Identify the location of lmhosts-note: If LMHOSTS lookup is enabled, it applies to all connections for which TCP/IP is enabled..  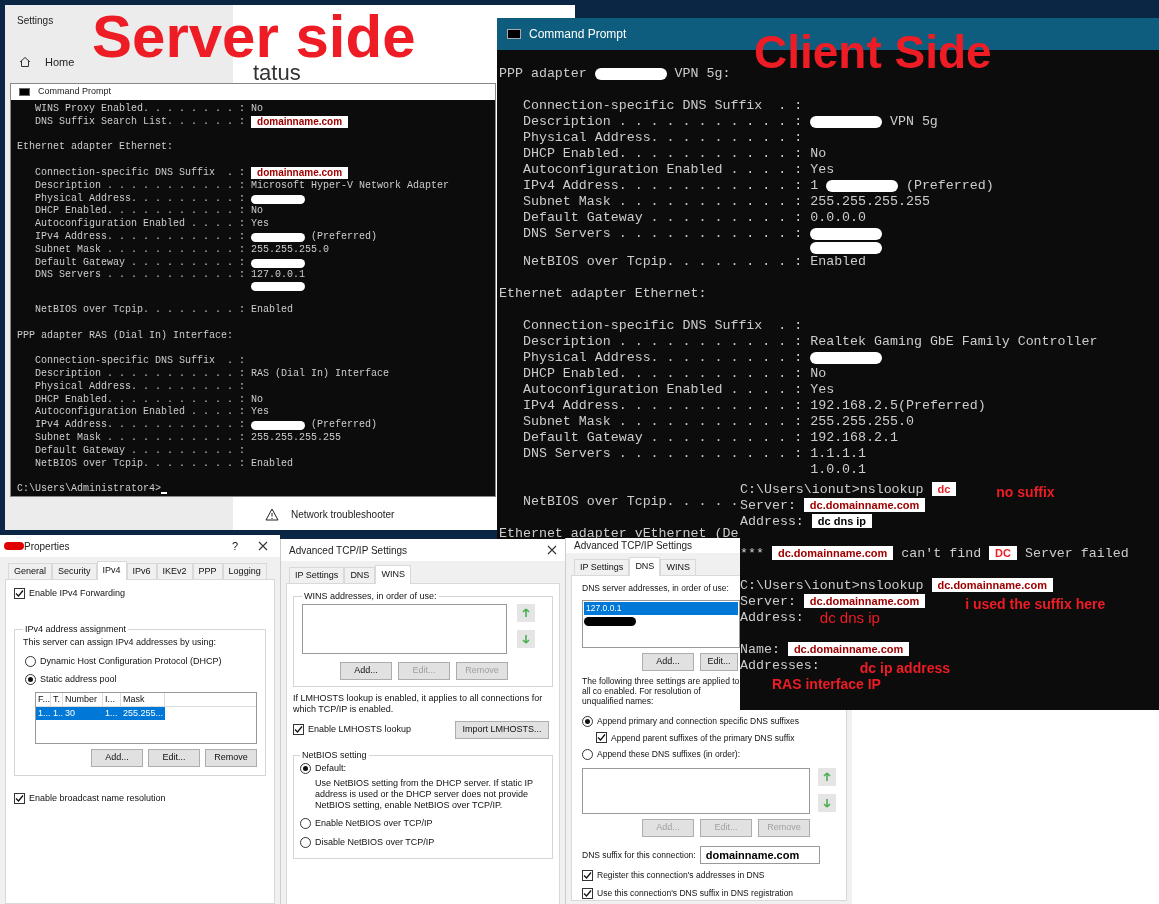
(418, 703).